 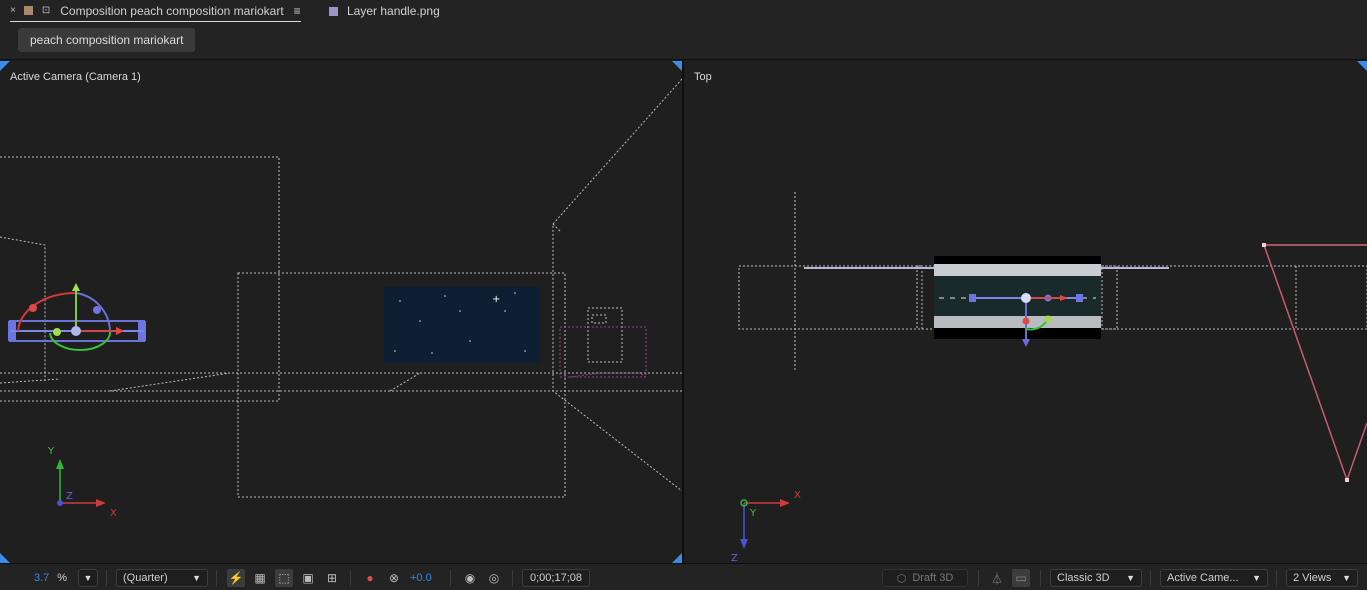 I want to click on close-tab-icon: ×, so click(x=13, y=10).